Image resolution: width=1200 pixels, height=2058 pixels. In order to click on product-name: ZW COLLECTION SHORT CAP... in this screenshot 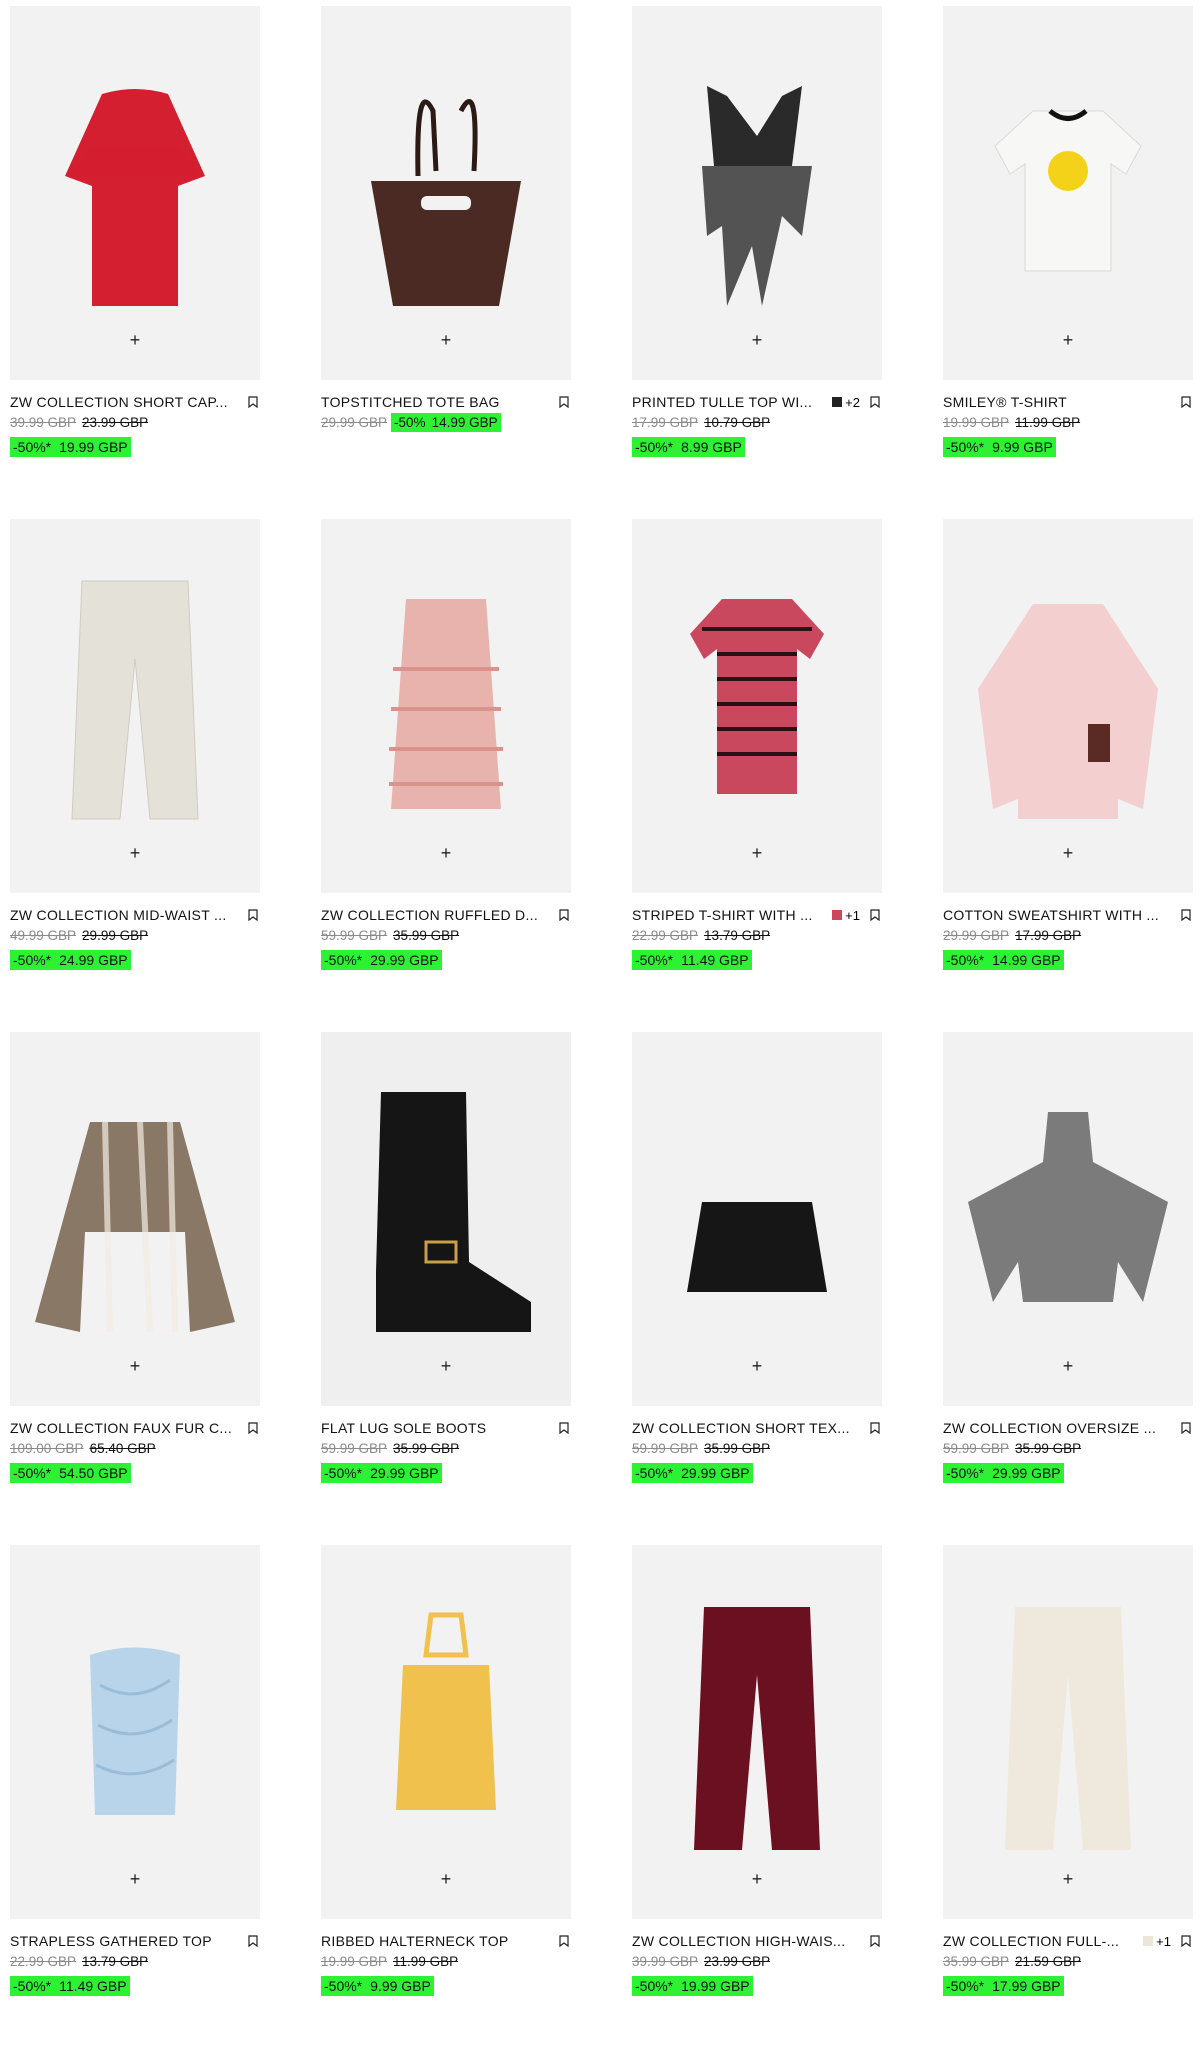, I will do `click(124, 402)`.